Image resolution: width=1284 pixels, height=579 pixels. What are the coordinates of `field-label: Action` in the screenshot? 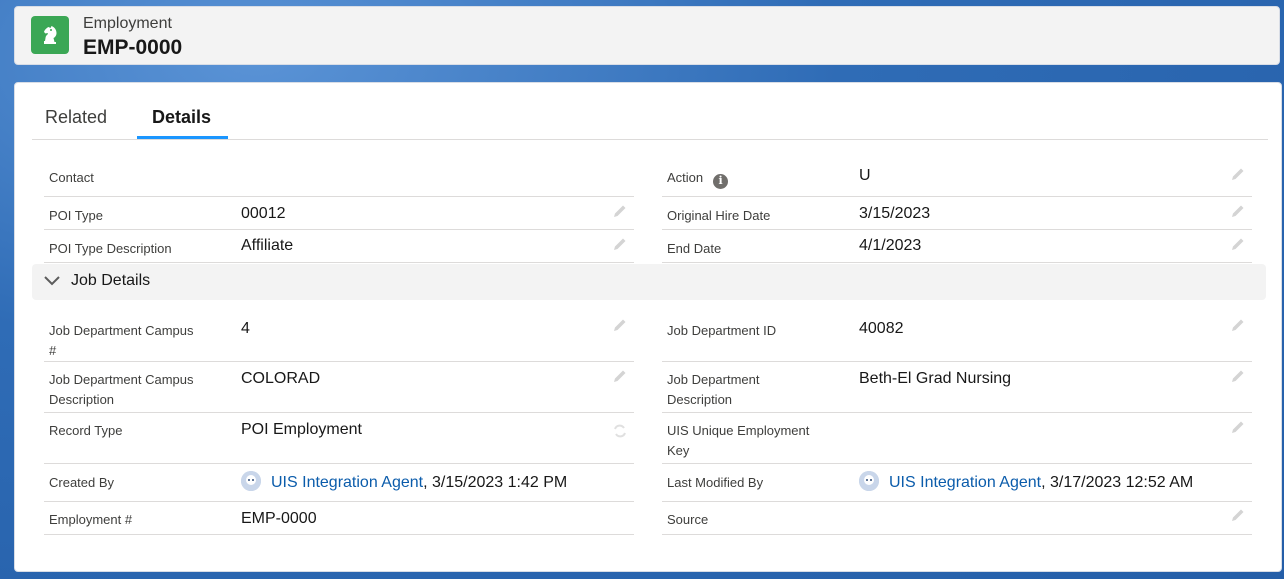 It's located at (685, 177).